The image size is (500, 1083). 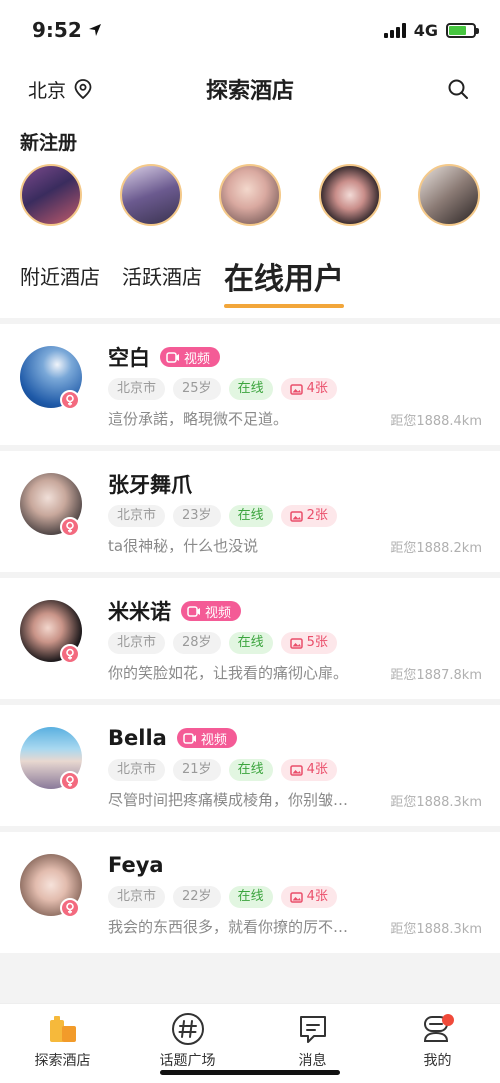 What do you see at coordinates (137, 738) in the screenshot?
I see `user-name: Bella` at bounding box center [137, 738].